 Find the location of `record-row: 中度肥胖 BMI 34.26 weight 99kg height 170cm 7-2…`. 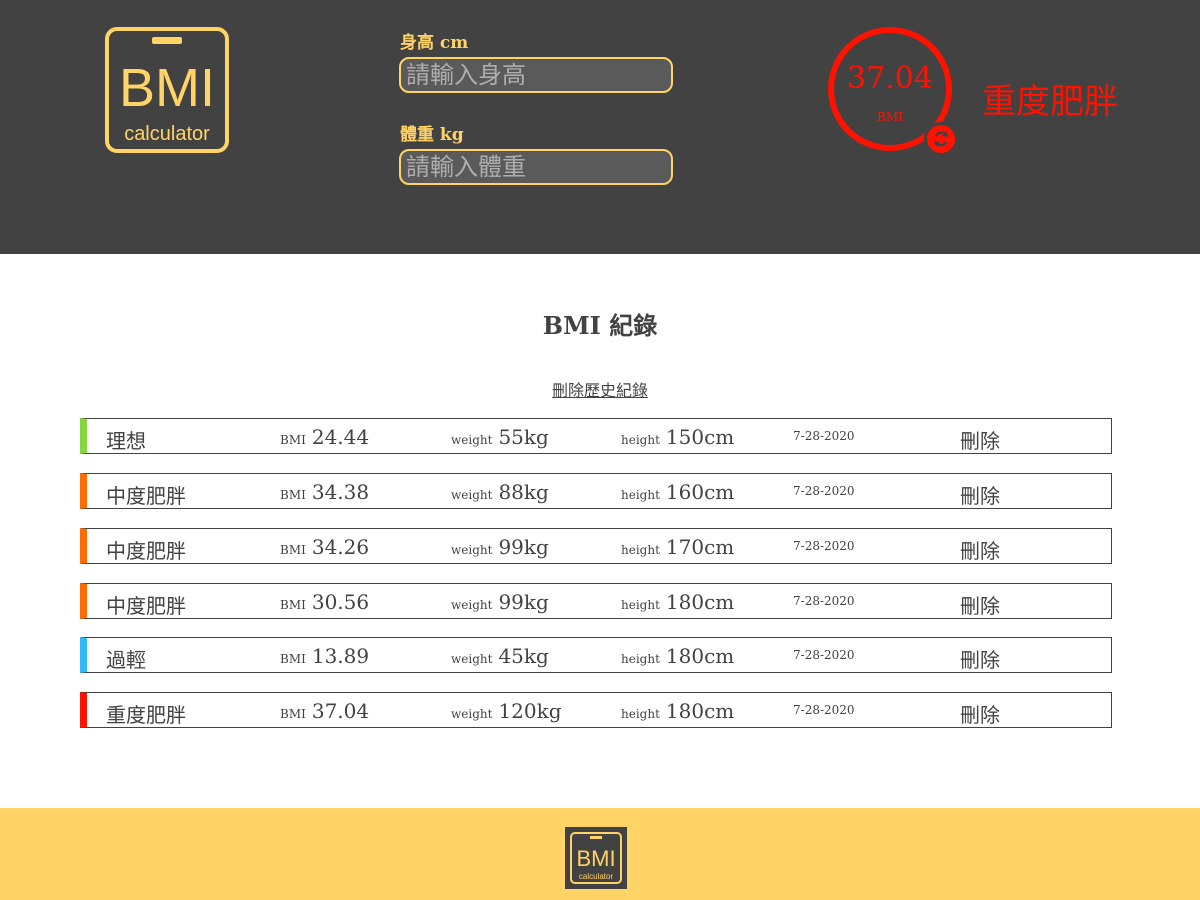

record-row: 中度肥胖 BMI 34.26 weight 99kg height 170cm 7-2… is located at coordinates (596, 546).